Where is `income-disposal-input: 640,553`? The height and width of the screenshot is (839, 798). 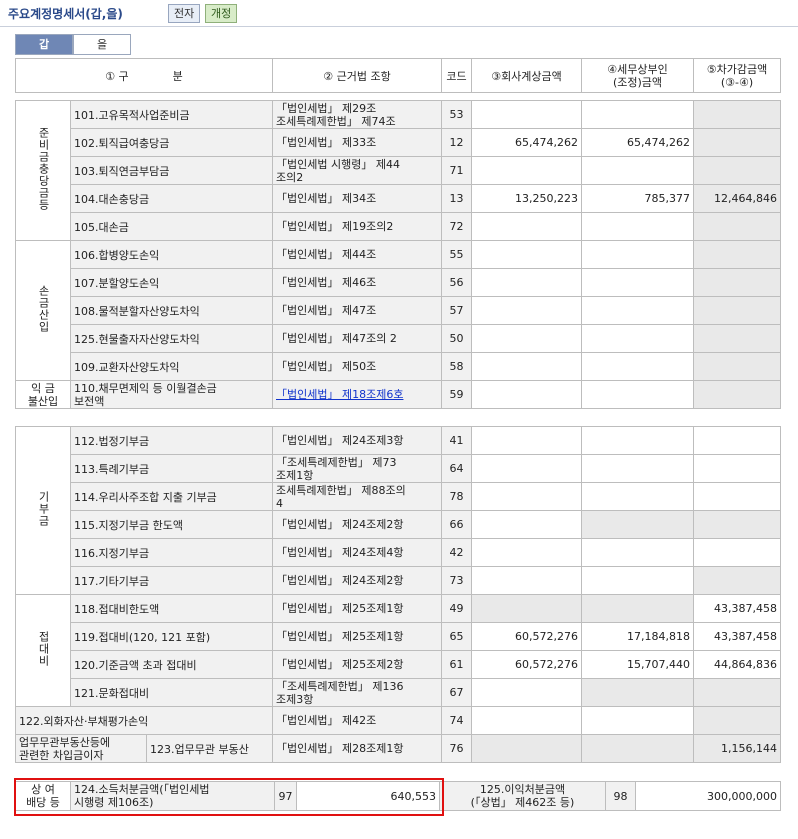 income-disposal-input: 640,553 is located at coordinates (368, 796).